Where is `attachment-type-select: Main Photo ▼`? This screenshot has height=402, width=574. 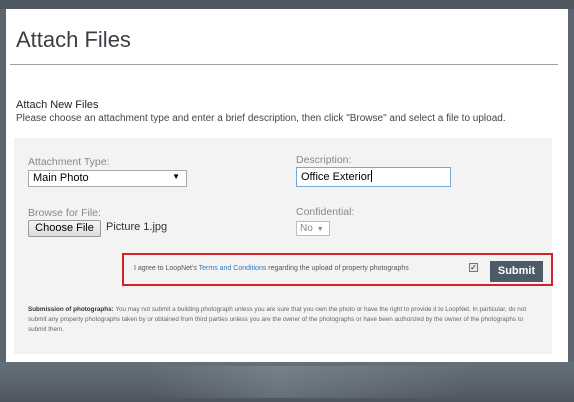 attachment-type-select: Main Photo ▼ is located at coordinates (107, 178).